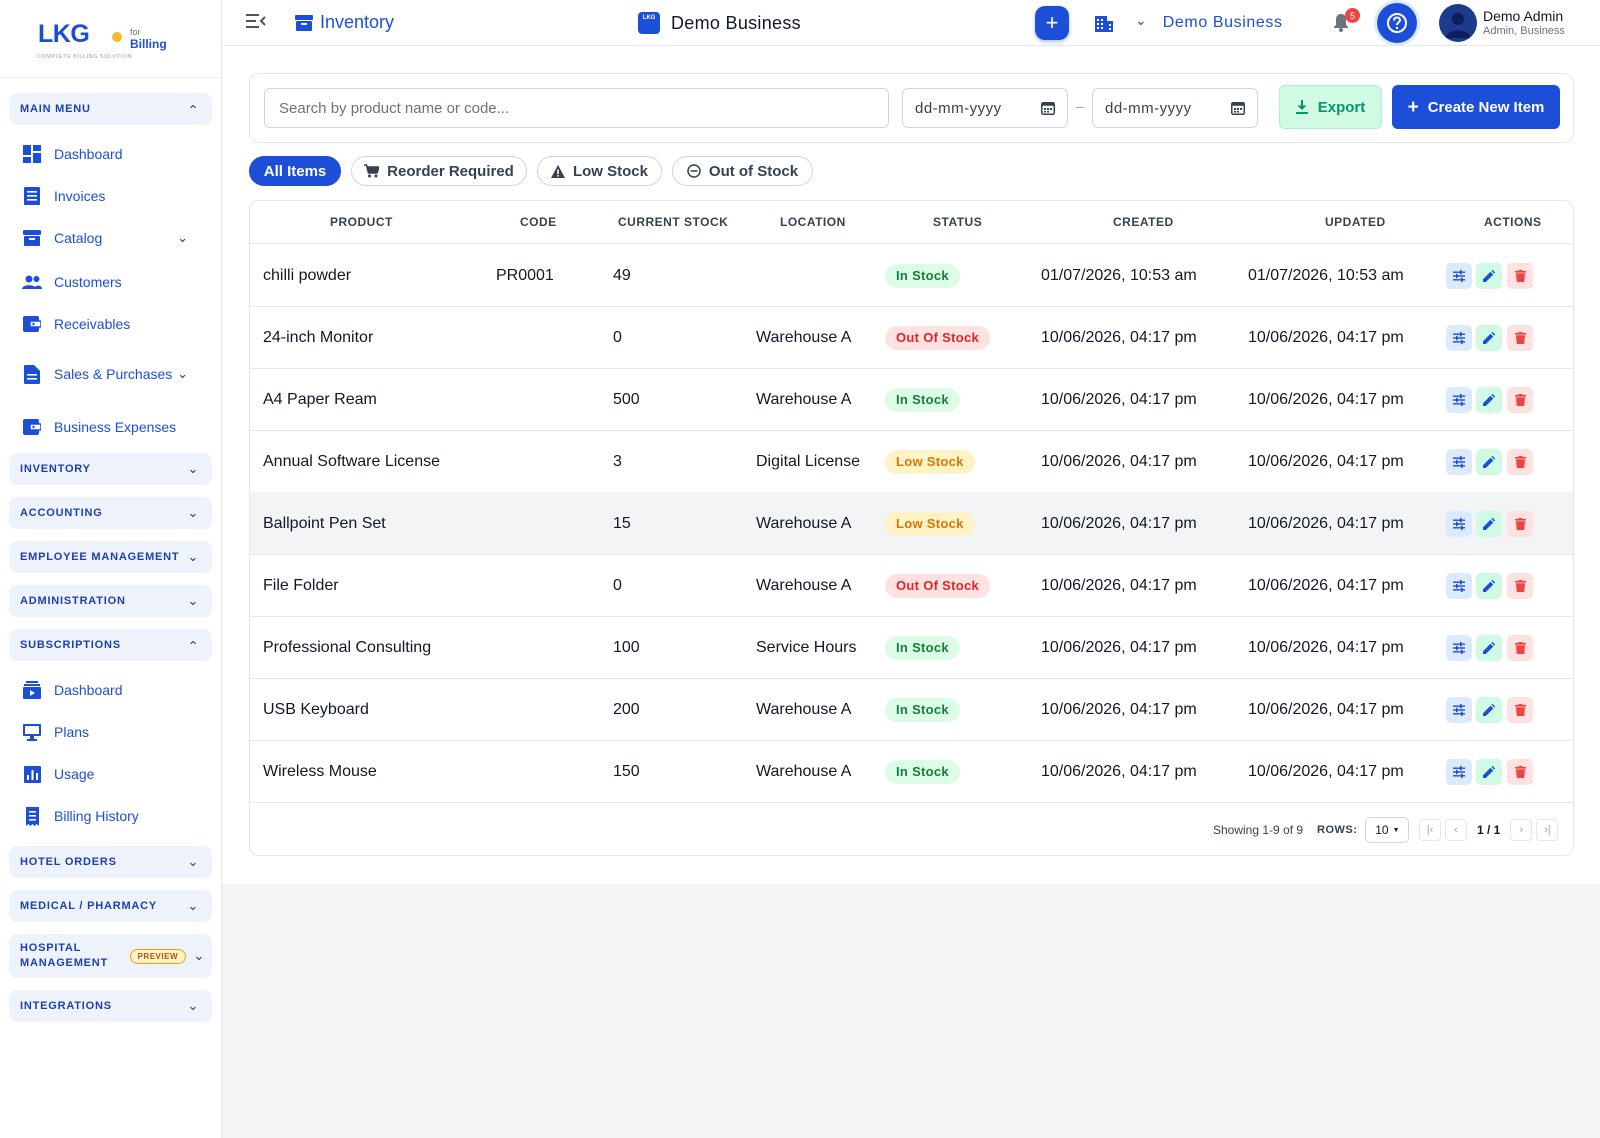 The width and height of the screenshot is (1600, 1138). What do you see at coordinates (1397, 23) in the screenshot?
I see `help-button` at bounding box center [1397, 23].